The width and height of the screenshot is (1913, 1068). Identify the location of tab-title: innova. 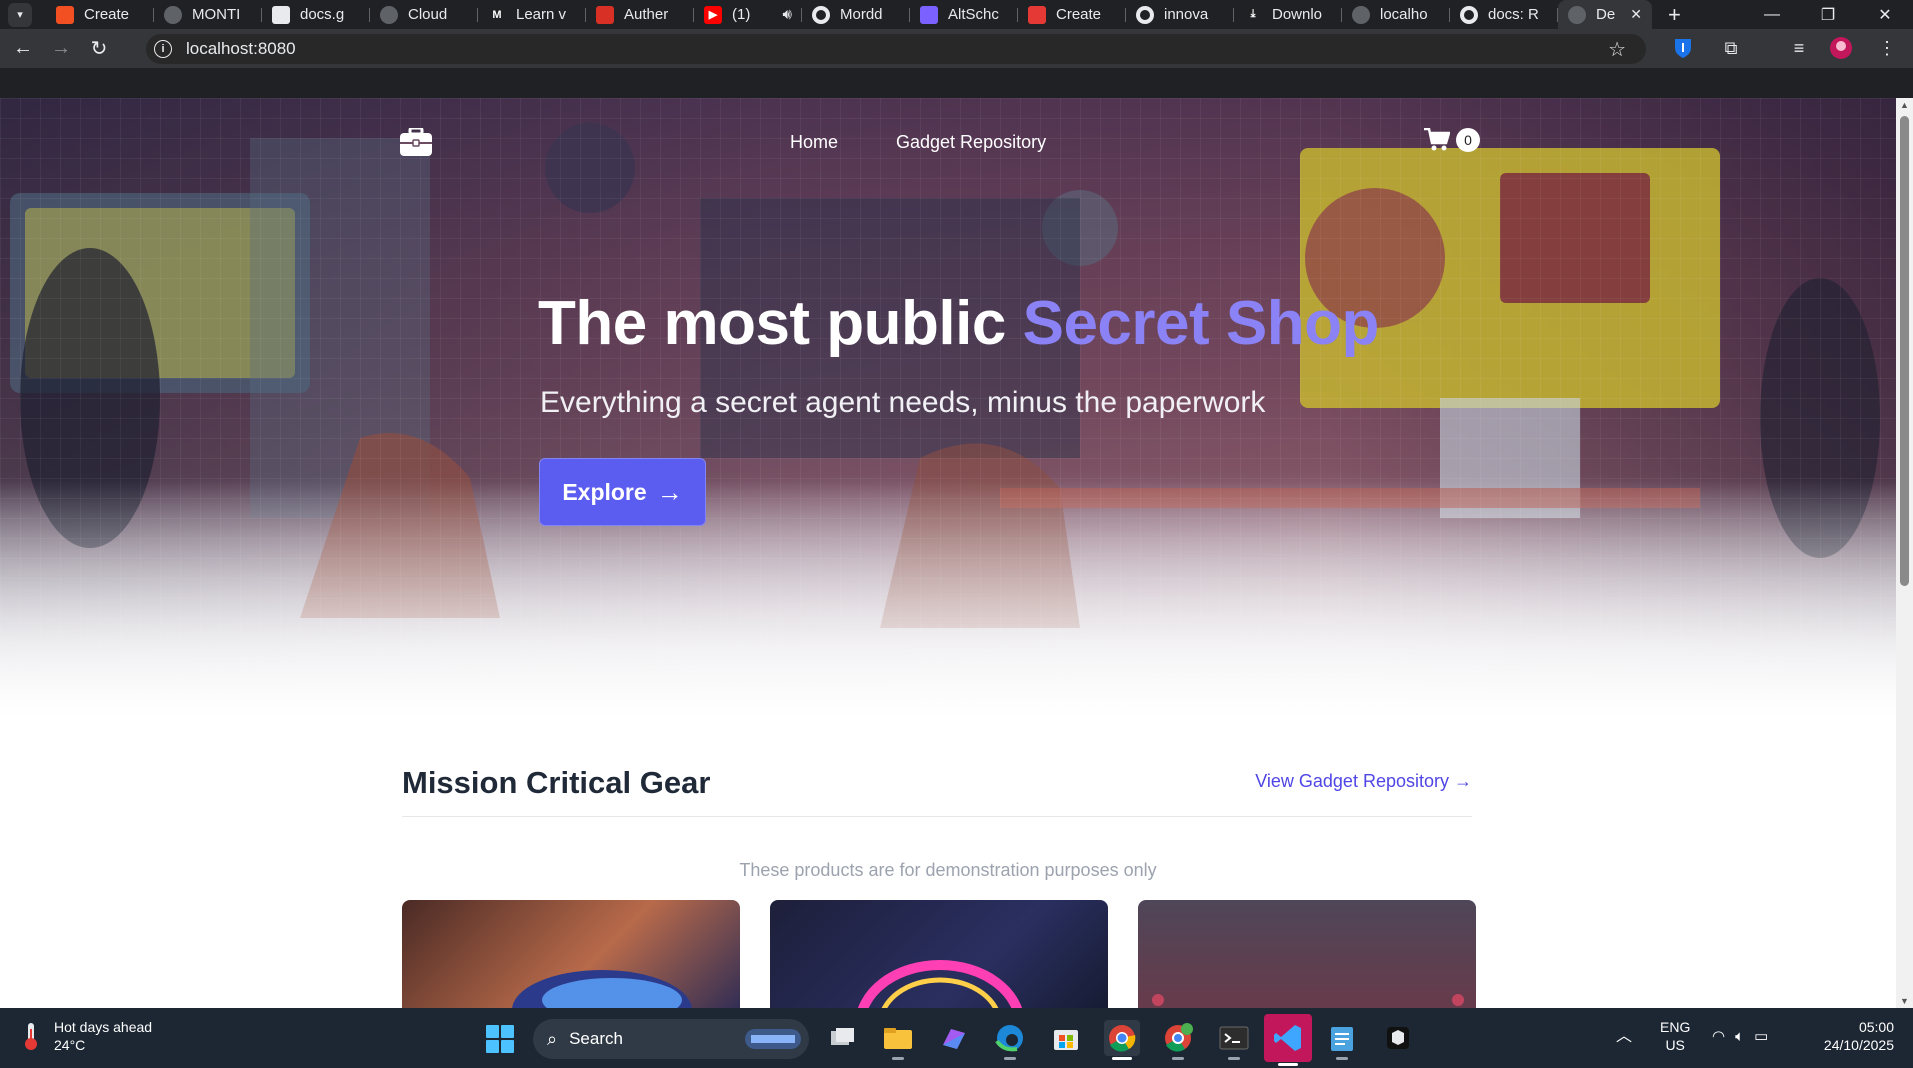
(1186, 14).